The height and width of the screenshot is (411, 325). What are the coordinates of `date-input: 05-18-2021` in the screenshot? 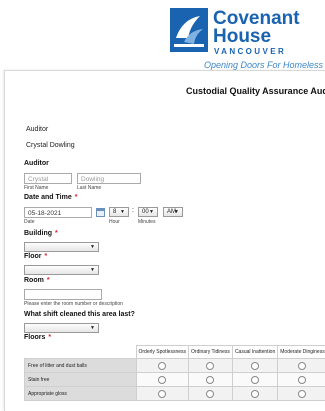 It's located at (58, 212).